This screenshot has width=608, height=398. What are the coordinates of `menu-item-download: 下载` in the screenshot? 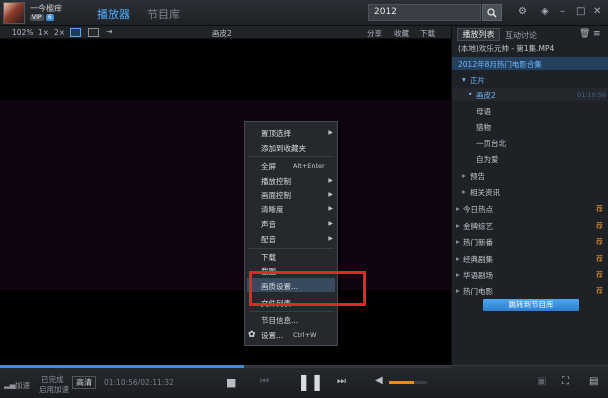 It's located at (268, 257).